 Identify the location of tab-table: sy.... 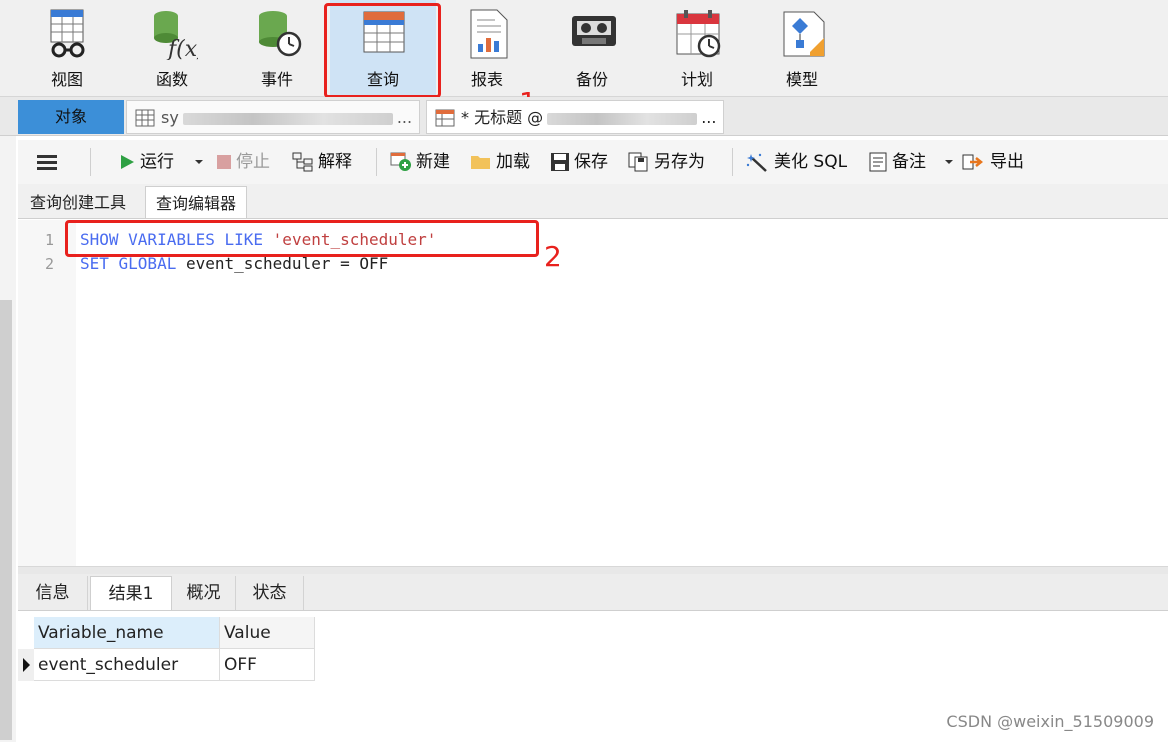
(273, 117).